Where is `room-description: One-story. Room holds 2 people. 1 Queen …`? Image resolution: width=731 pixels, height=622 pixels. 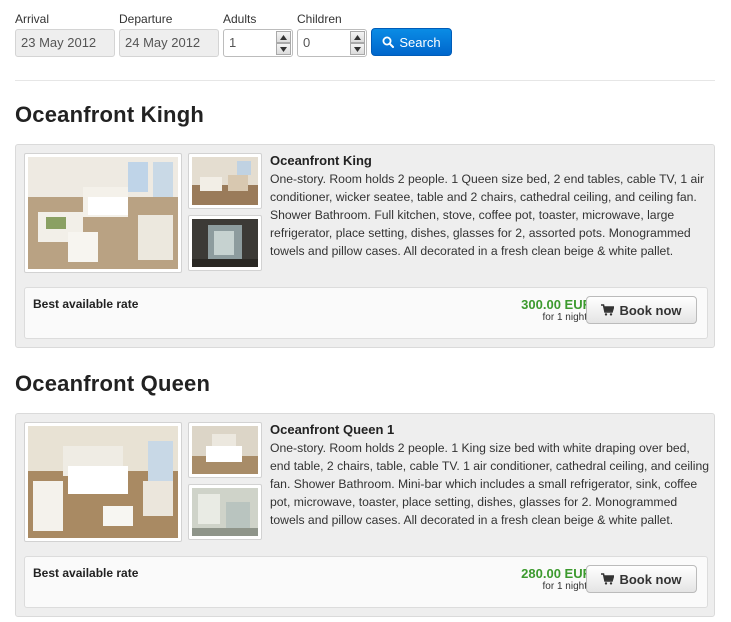 room-description: One-story. Room holds 2 people. 1 Queen … is located at coordinates (487, 215).